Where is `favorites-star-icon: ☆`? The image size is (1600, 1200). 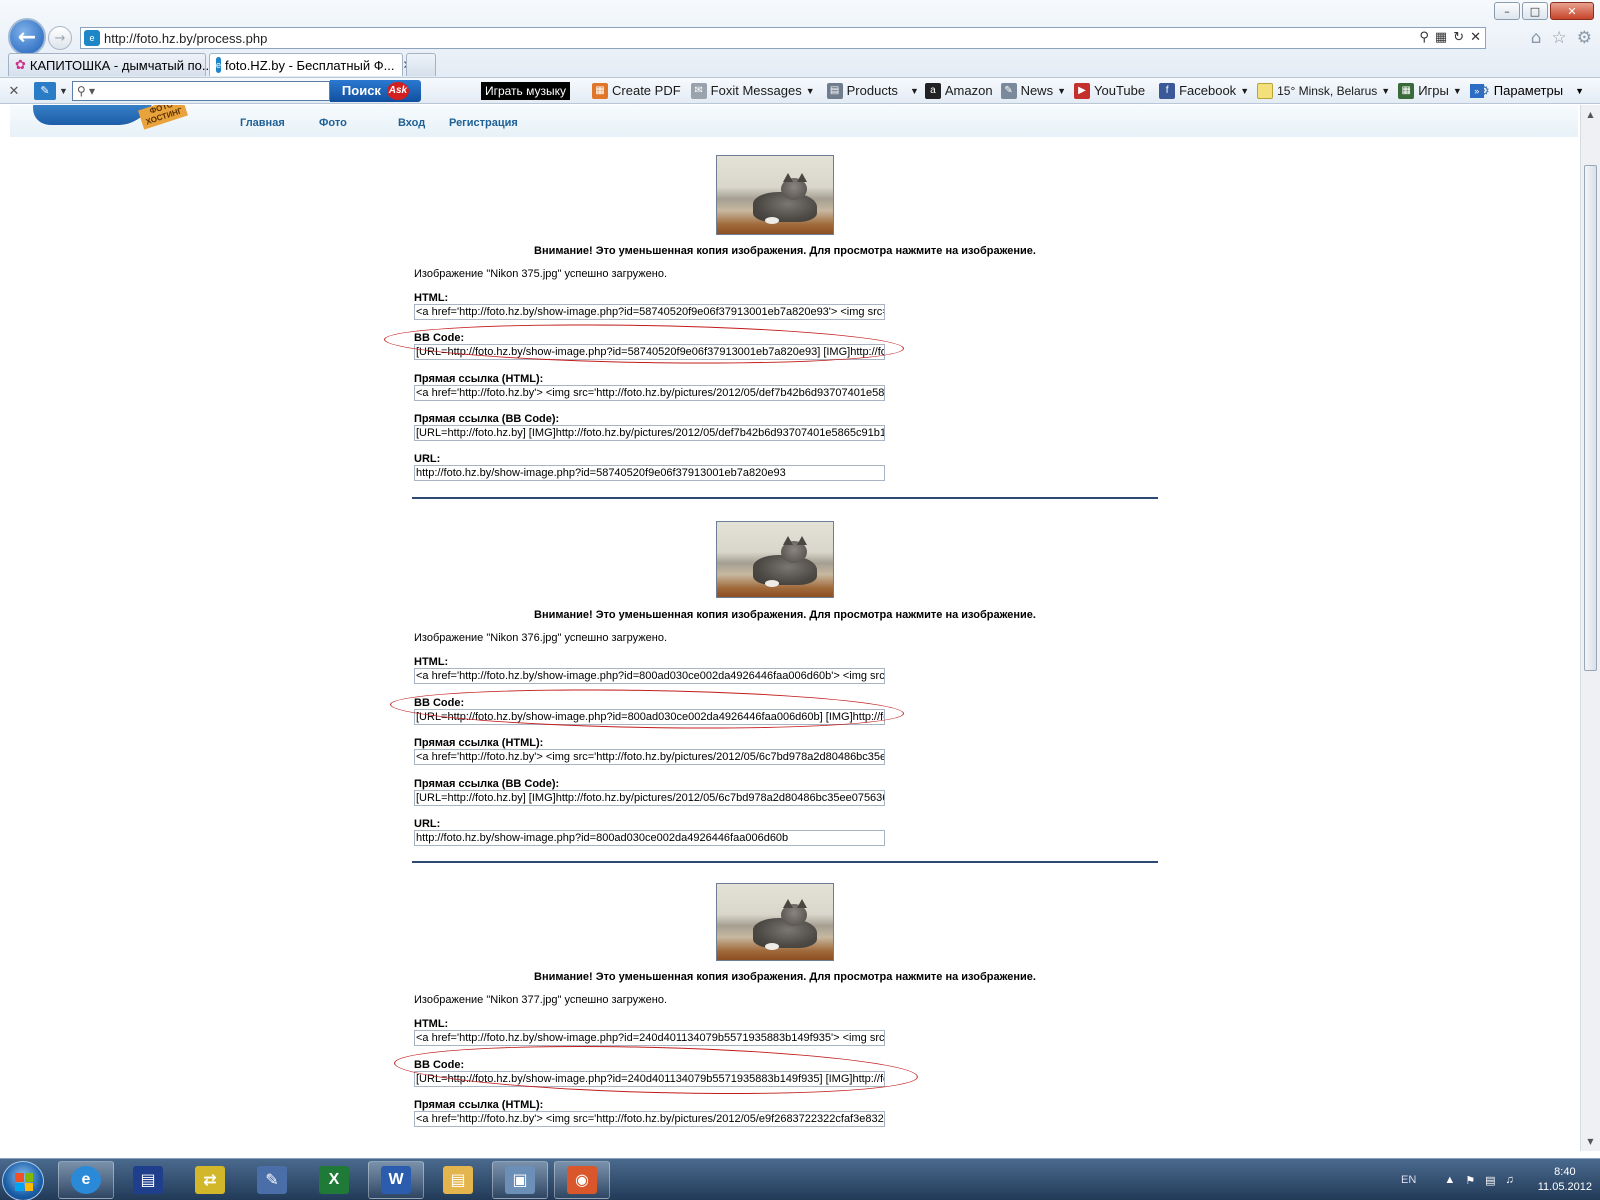 favorites-star-icon: ☆ is located at coordinates (1559, 38).